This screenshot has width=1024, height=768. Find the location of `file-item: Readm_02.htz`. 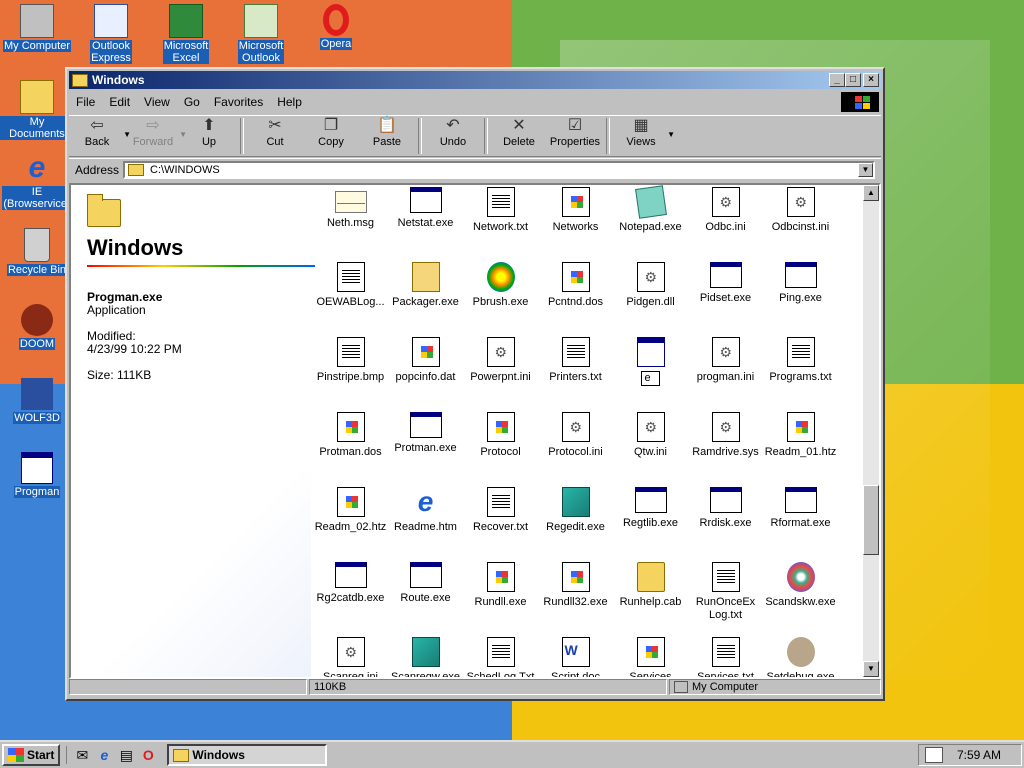

file-item: Readm_02.htz is located at coordinates (350, 510).